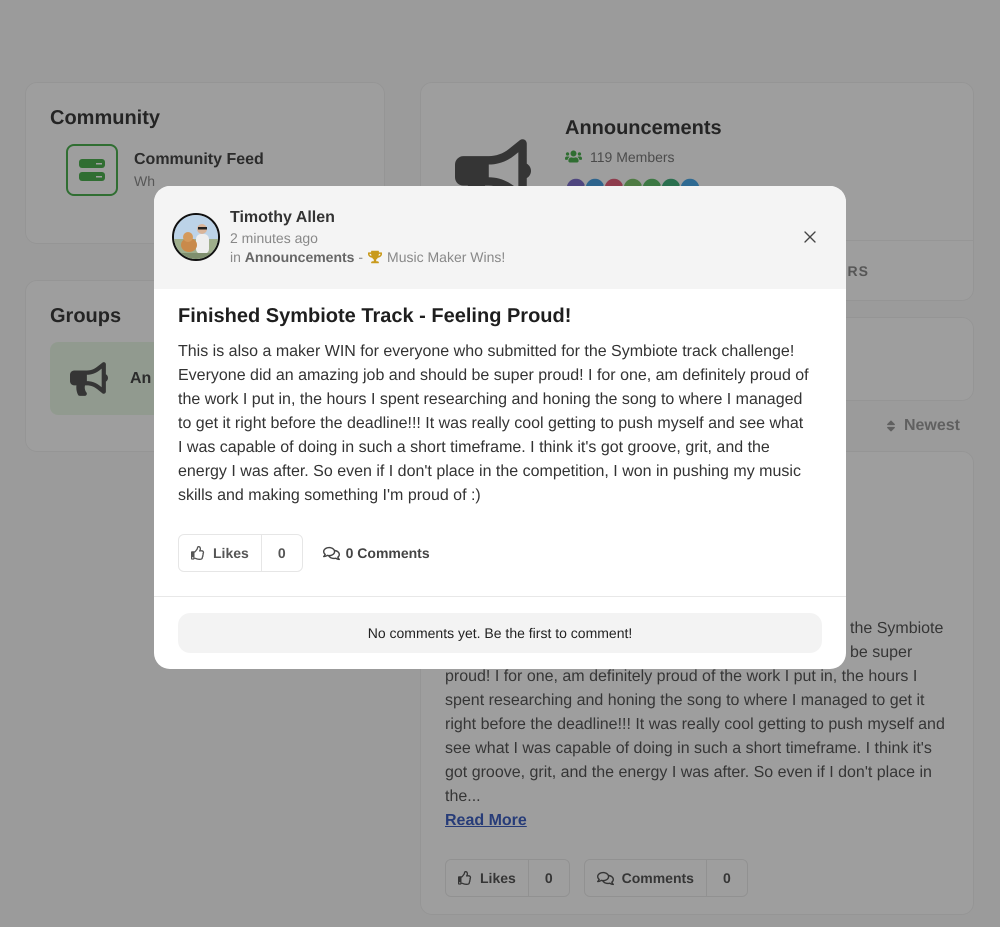 This screenshot has height=927, width=1000. Describe the element at coordinates (141, 379) in the screenshot. I see `group-name: An` at that location.